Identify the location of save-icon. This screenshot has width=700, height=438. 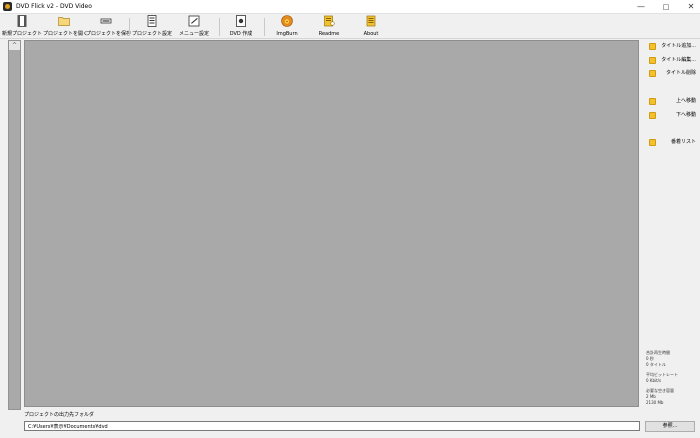
(106, 21).